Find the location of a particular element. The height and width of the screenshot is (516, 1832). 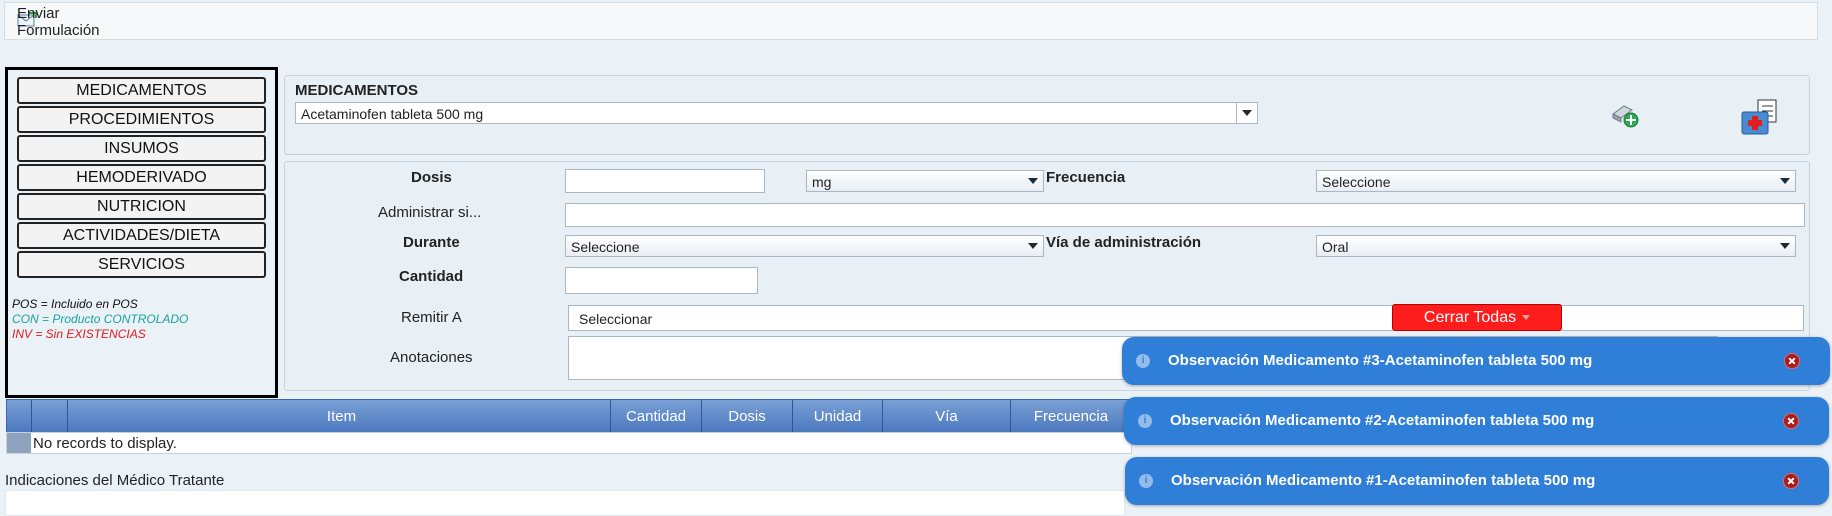

dosis-unit-value: mg is located at coordinates (822, 182).